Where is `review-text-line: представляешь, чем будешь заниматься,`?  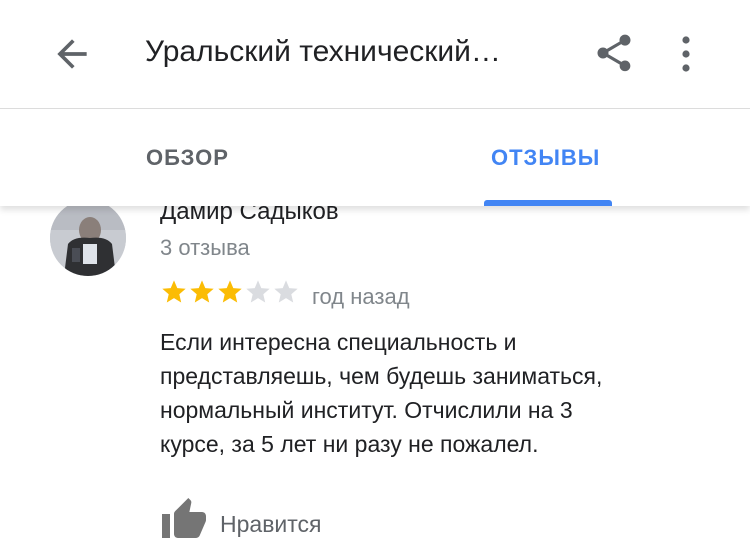 review-text-line: представляешь, чем будешь заниматься, is located at coordinates (381, 376).